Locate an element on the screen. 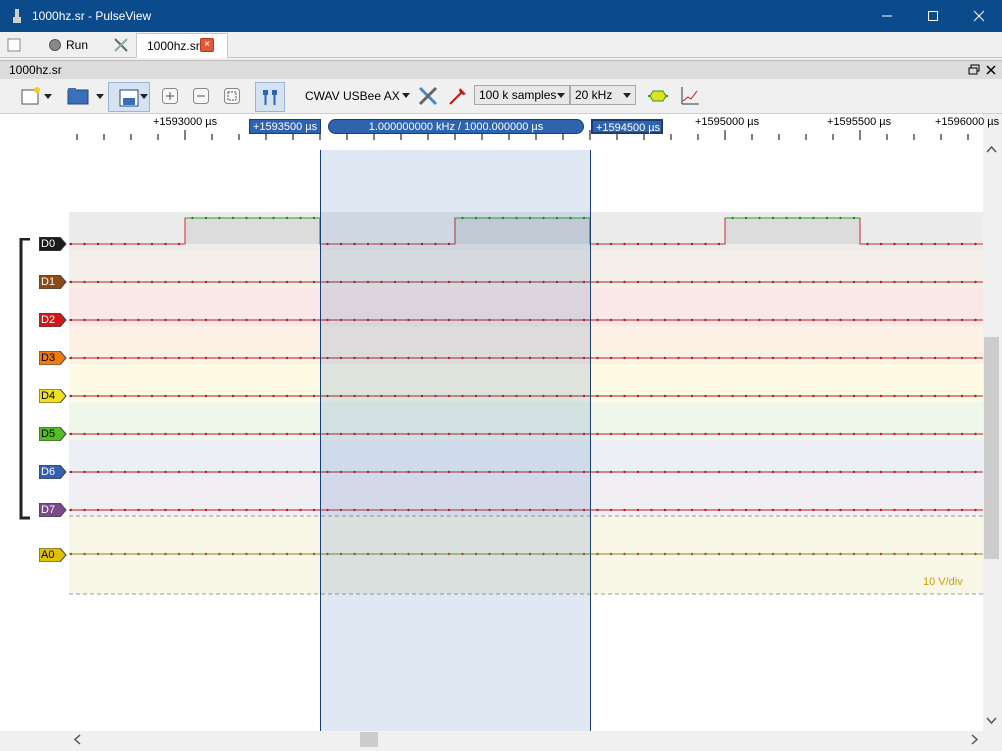 This screenshot has height=751, width=1002. main-toolbar: CWAV USBee AX 100 k samples 20 kHz is located at coordinates (501, 96).